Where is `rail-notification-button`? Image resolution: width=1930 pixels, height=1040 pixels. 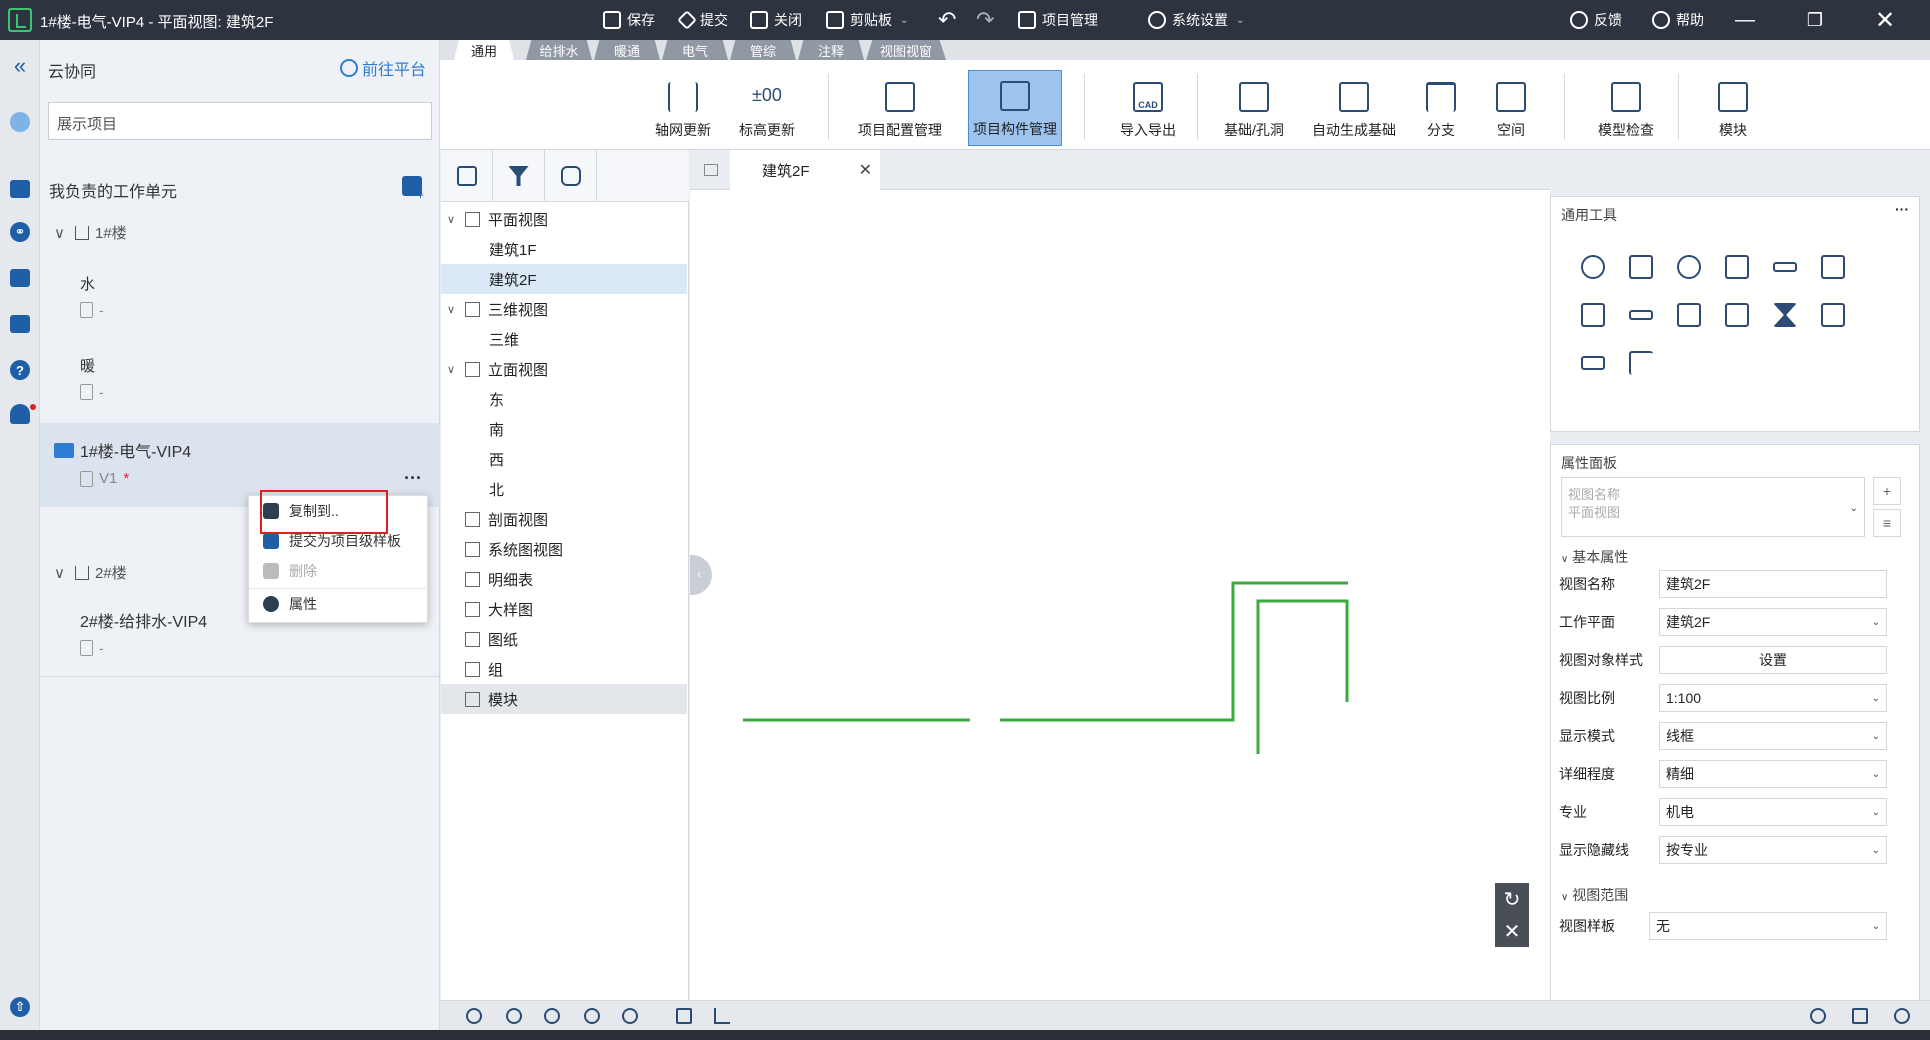
rail-notification-button is located at coordinates (22, 414).